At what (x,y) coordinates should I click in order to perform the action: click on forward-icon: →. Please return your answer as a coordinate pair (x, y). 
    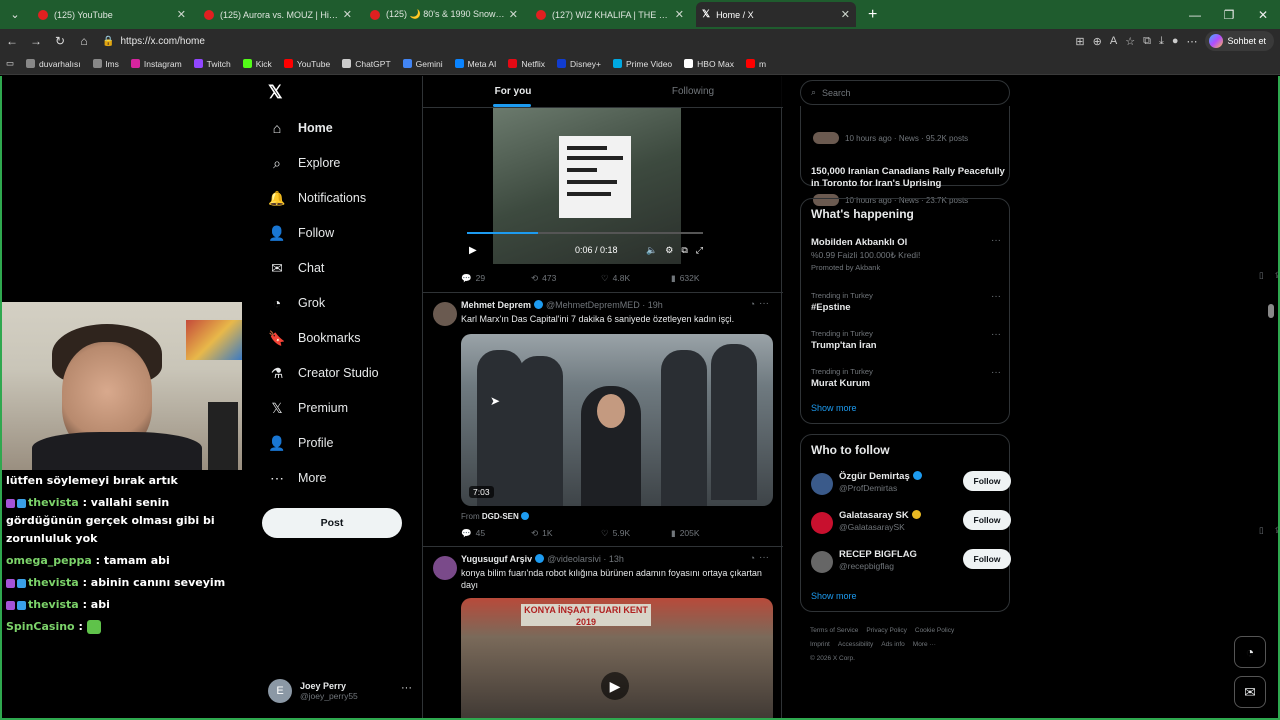
    Looking at the image, I should click on (36, 41).